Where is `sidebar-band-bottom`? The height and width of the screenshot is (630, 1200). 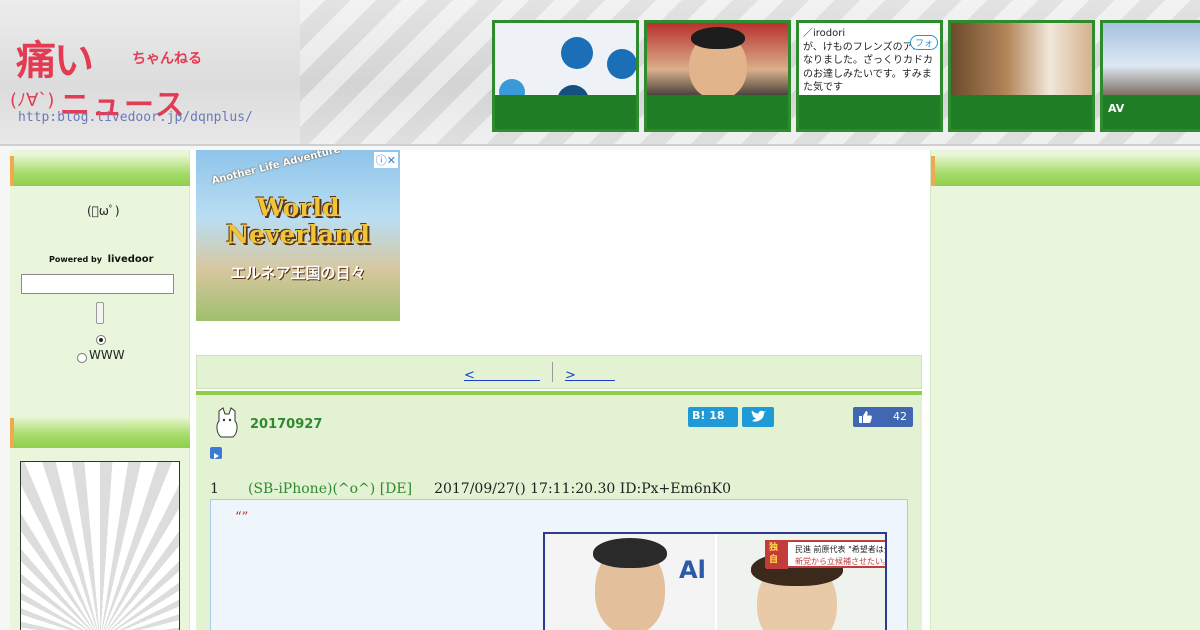 sidebar-band-bottom is located at coordinates (100, 433).